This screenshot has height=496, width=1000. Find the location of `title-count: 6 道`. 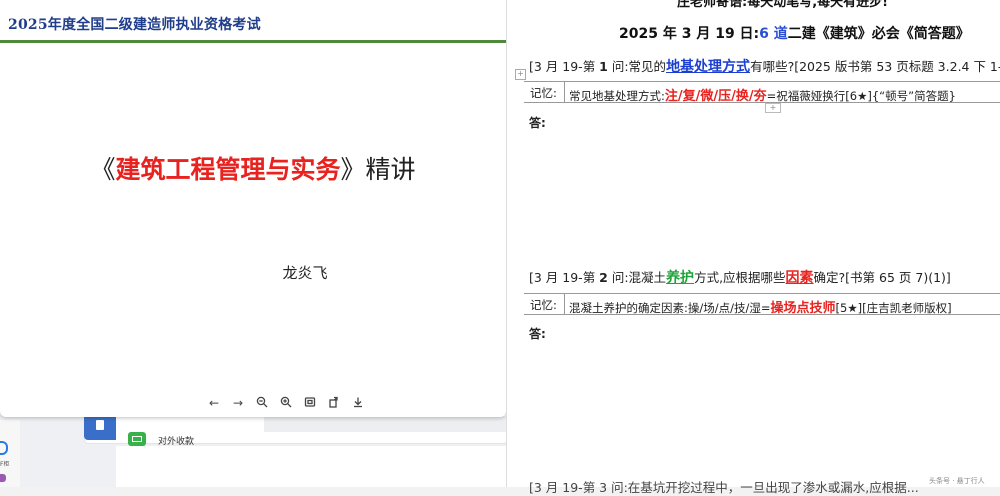

title-count: 6 道 is located at coordinates (773, 34).